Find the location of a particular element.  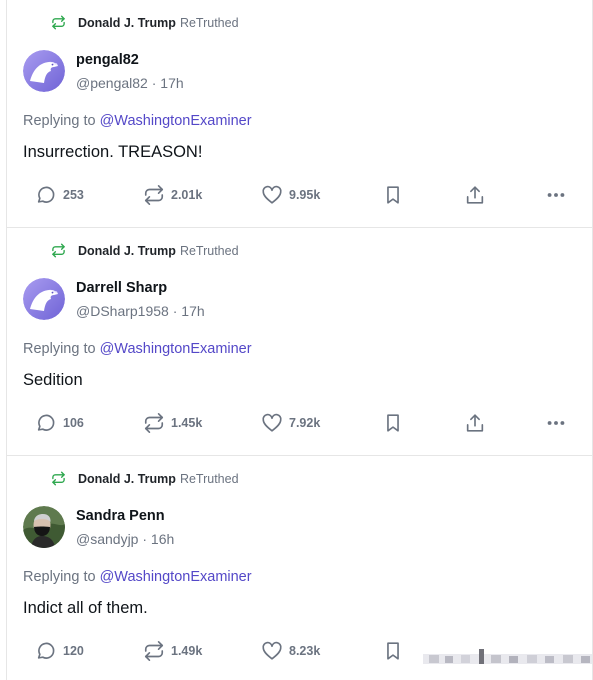

retruth-button: 2.01k is located at coordinates (172, 195).